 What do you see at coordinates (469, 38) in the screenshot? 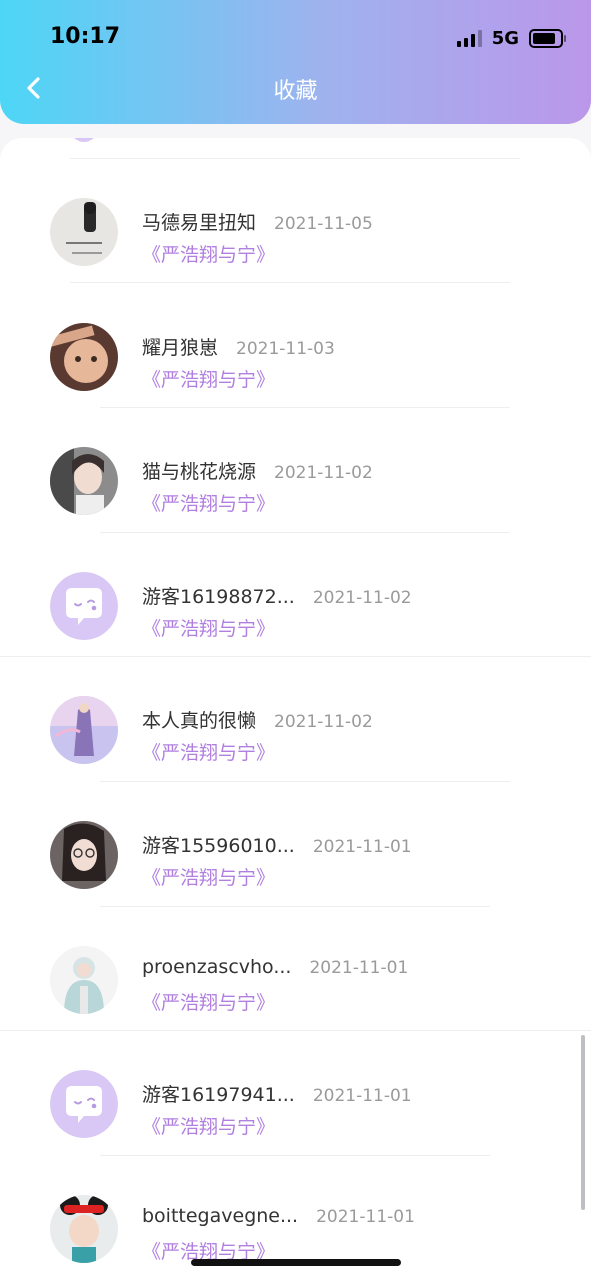
I see `signal-icon` at bounding box center [469, 38].